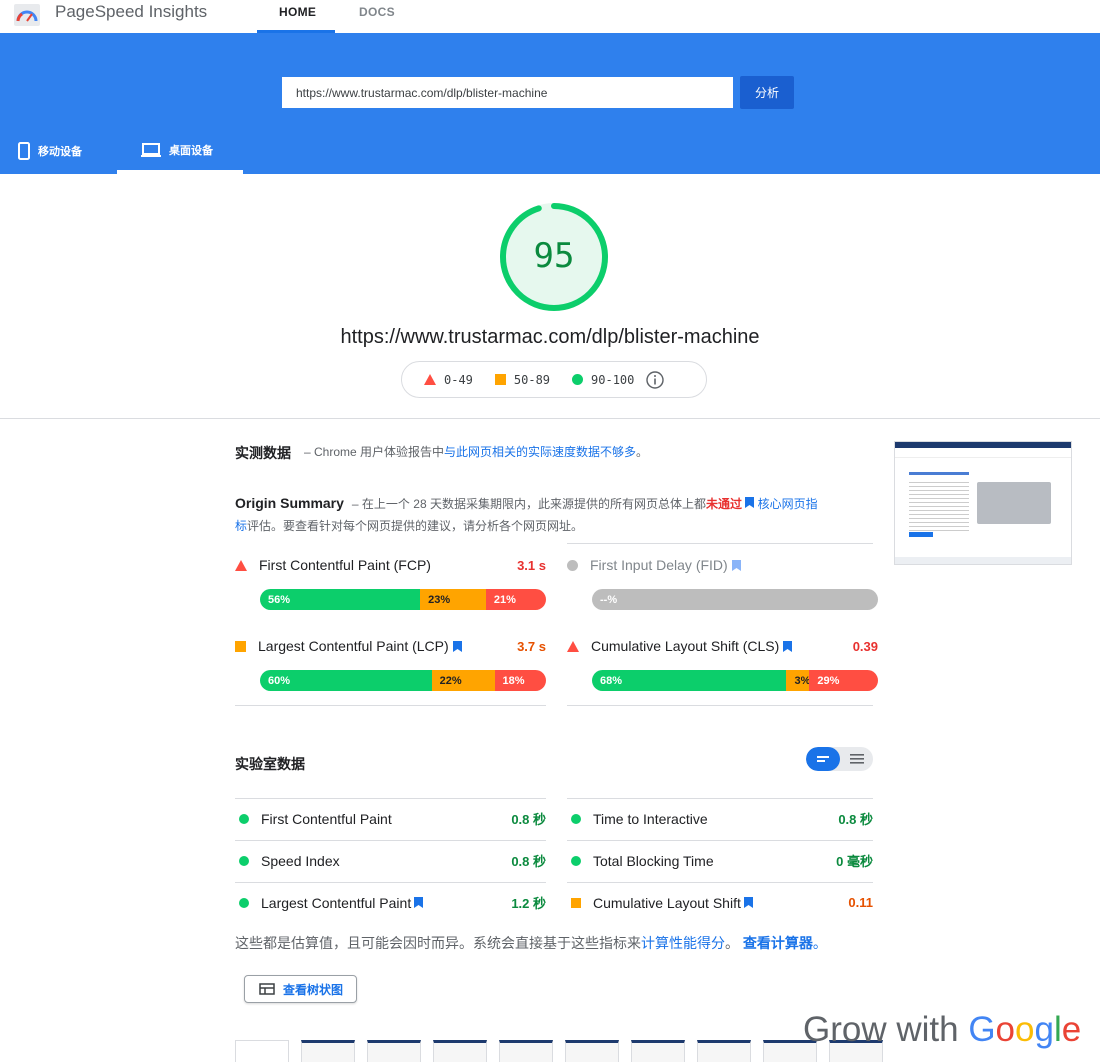 The width and height of the screenshot is (1100, 1062). What do you see at coordinates (390, 818) in the screenshot?
I see `lab-metric-fcp: First Contentful Paint 0.8 秒` at bounding box center [390, 818].